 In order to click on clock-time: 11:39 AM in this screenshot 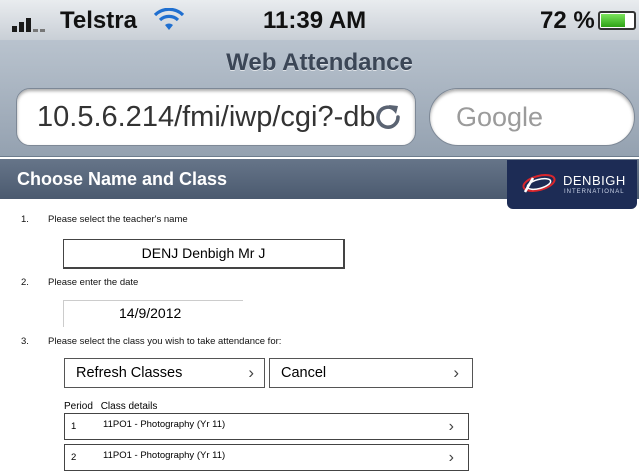, I will do `click(315, 20)`.